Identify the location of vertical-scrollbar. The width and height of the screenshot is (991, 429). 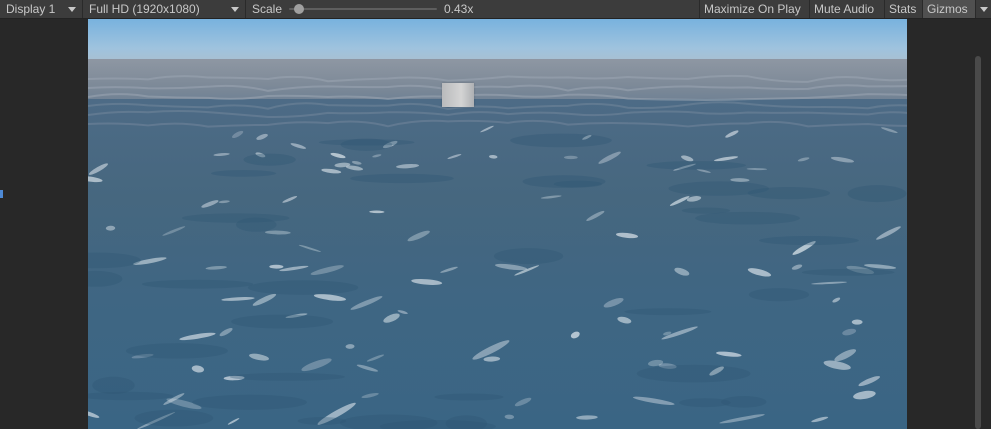
(978, 242).